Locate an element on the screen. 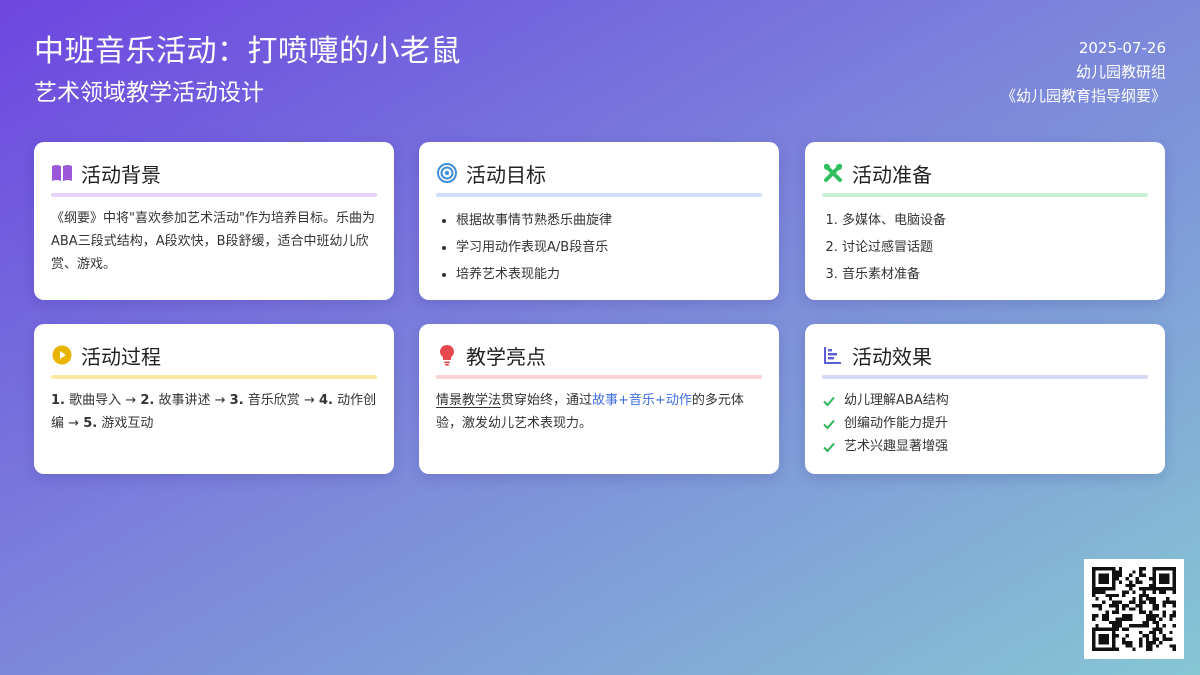  reference-label: 《幼儿园教育指导纲要》 is located at coordinates (1083, 96).